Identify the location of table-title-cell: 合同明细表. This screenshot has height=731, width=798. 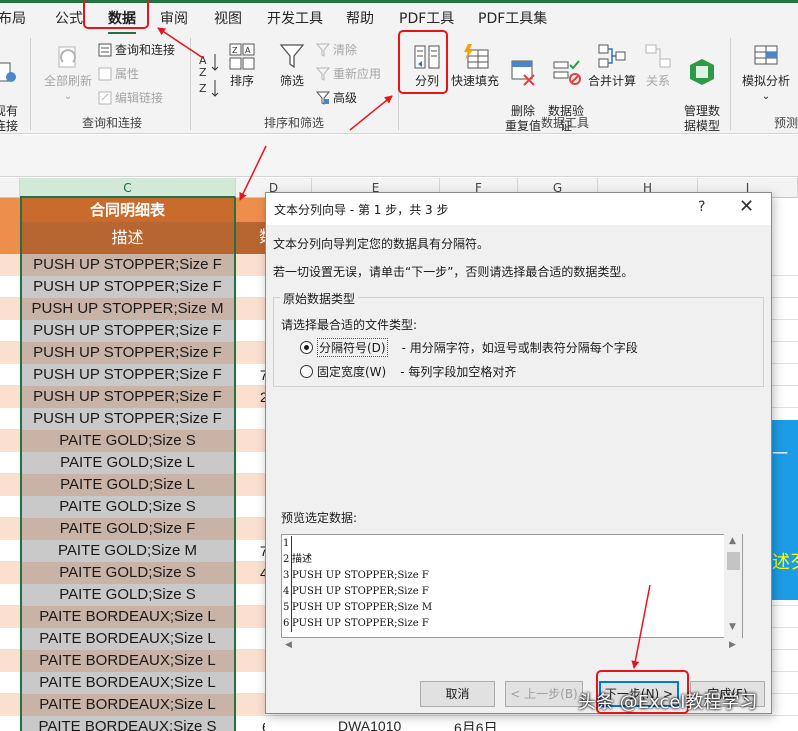
(127, 210).